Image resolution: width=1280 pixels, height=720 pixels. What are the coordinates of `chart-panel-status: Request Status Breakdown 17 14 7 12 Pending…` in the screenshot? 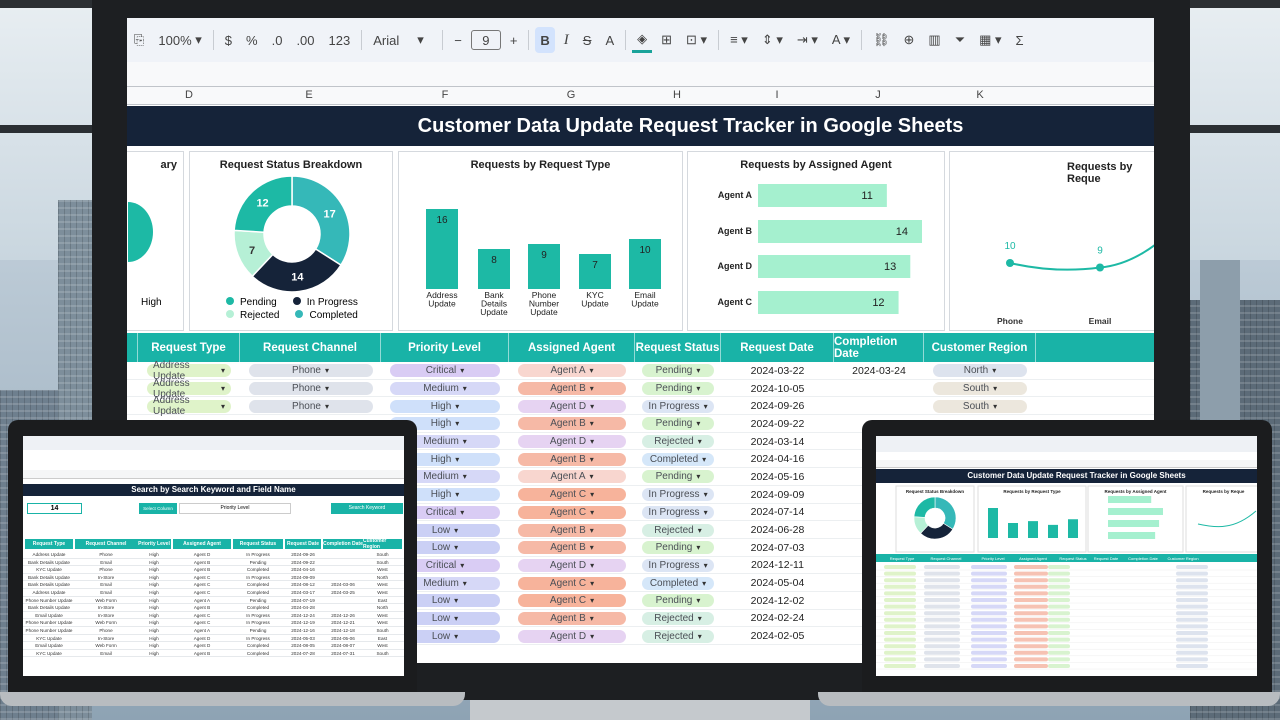 It's located at (291, 241).